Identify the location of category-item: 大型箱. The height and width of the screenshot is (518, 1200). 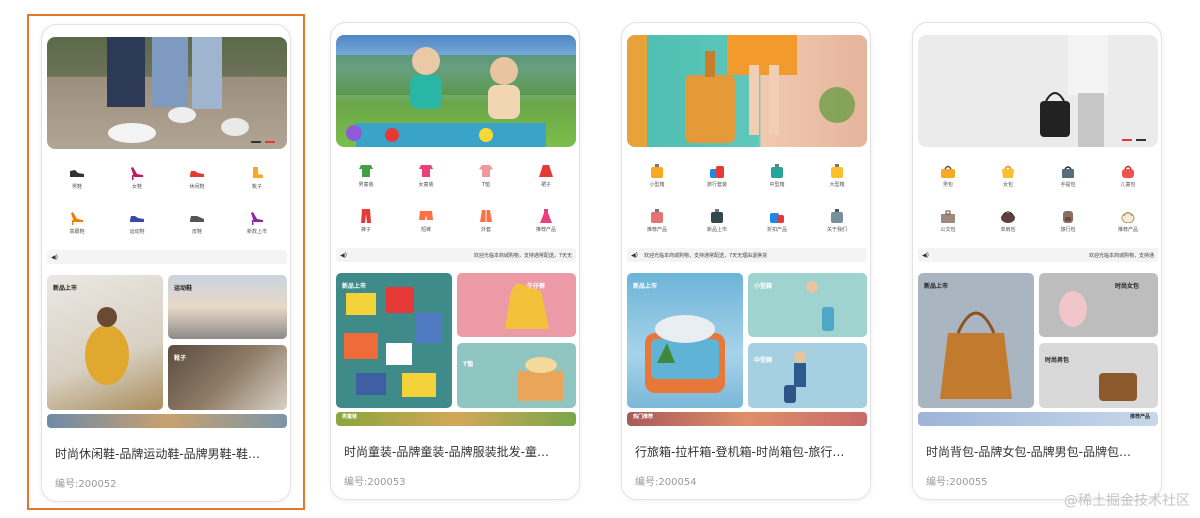
(837, 175).